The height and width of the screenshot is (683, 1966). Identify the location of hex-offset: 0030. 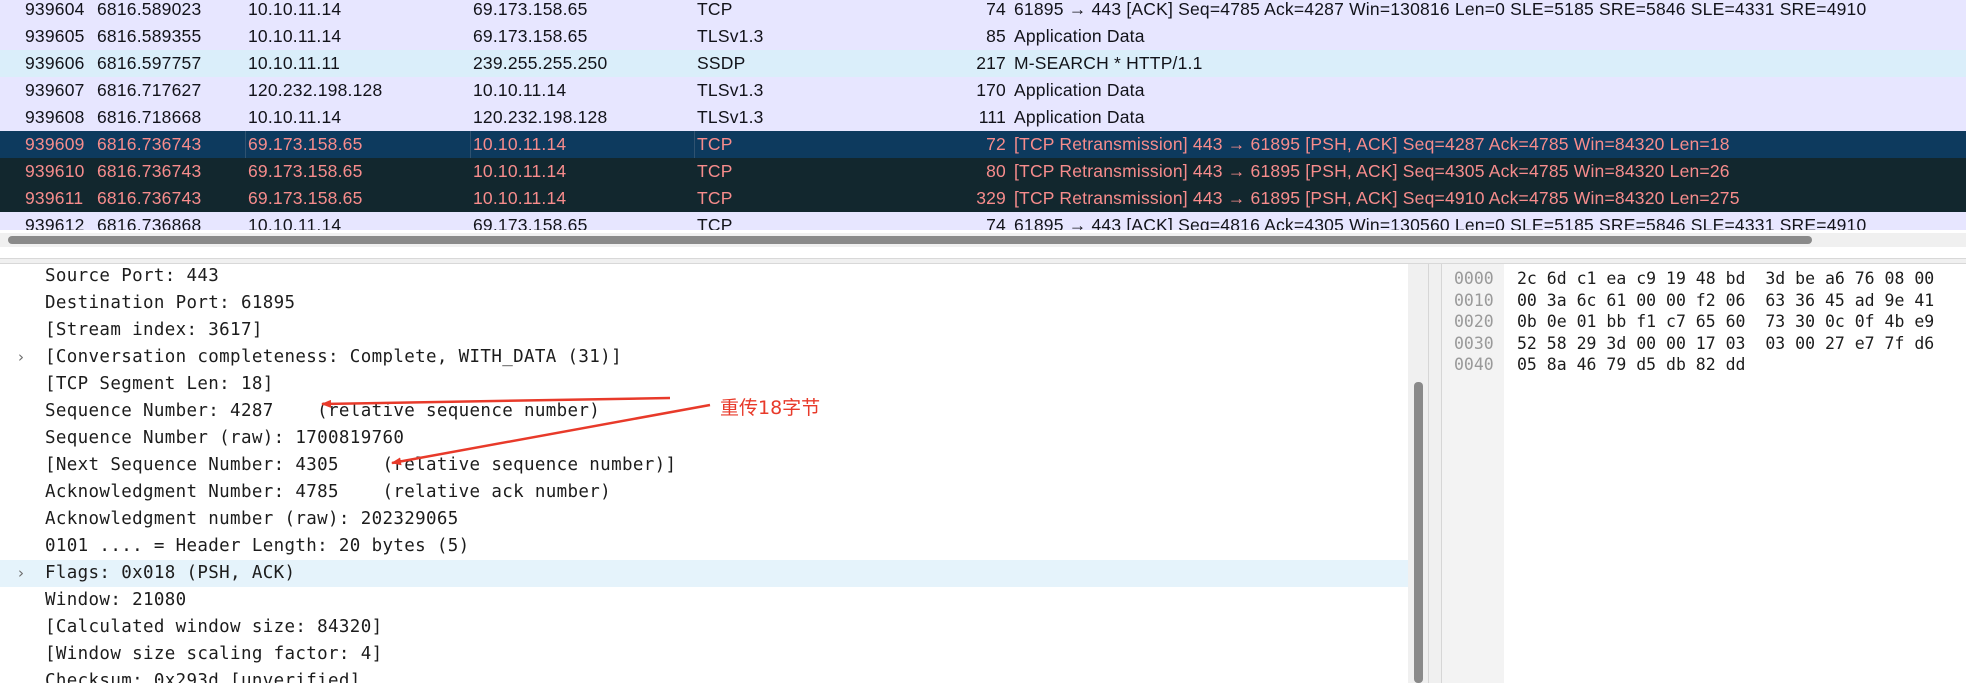
(1474, 343).